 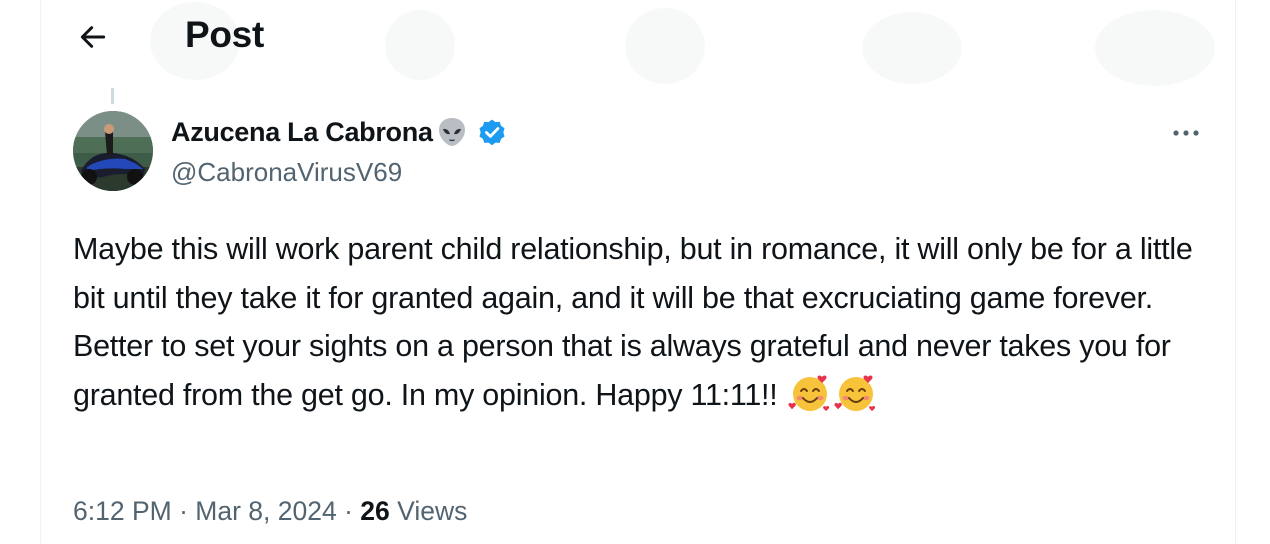 What do you see at coordinates (492, 132) in the screenshot?
I see `verified-badge-icon` at bounding box center [492, 132].